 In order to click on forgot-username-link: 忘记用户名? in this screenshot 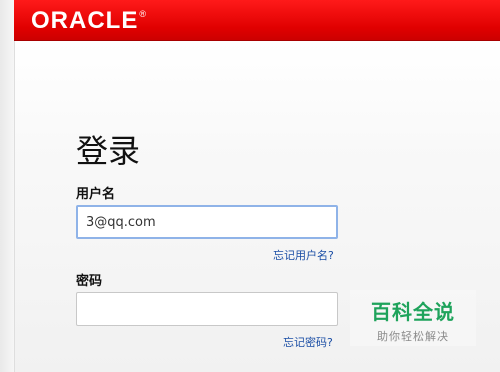, I will do `click(303, 255)`.